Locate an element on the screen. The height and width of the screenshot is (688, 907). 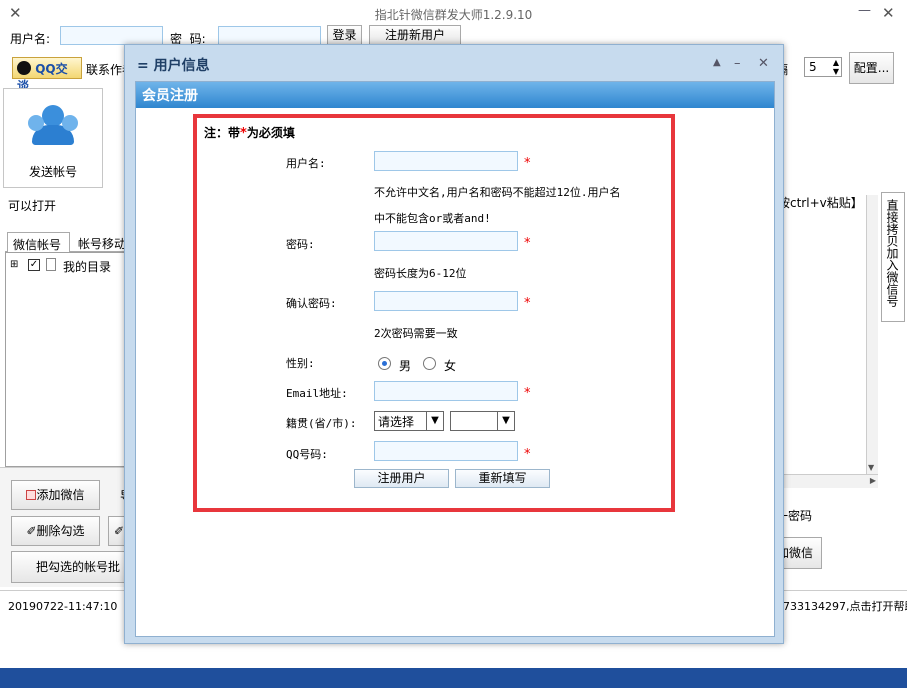
qq-required-star: * is located at coordinates (527, 454).